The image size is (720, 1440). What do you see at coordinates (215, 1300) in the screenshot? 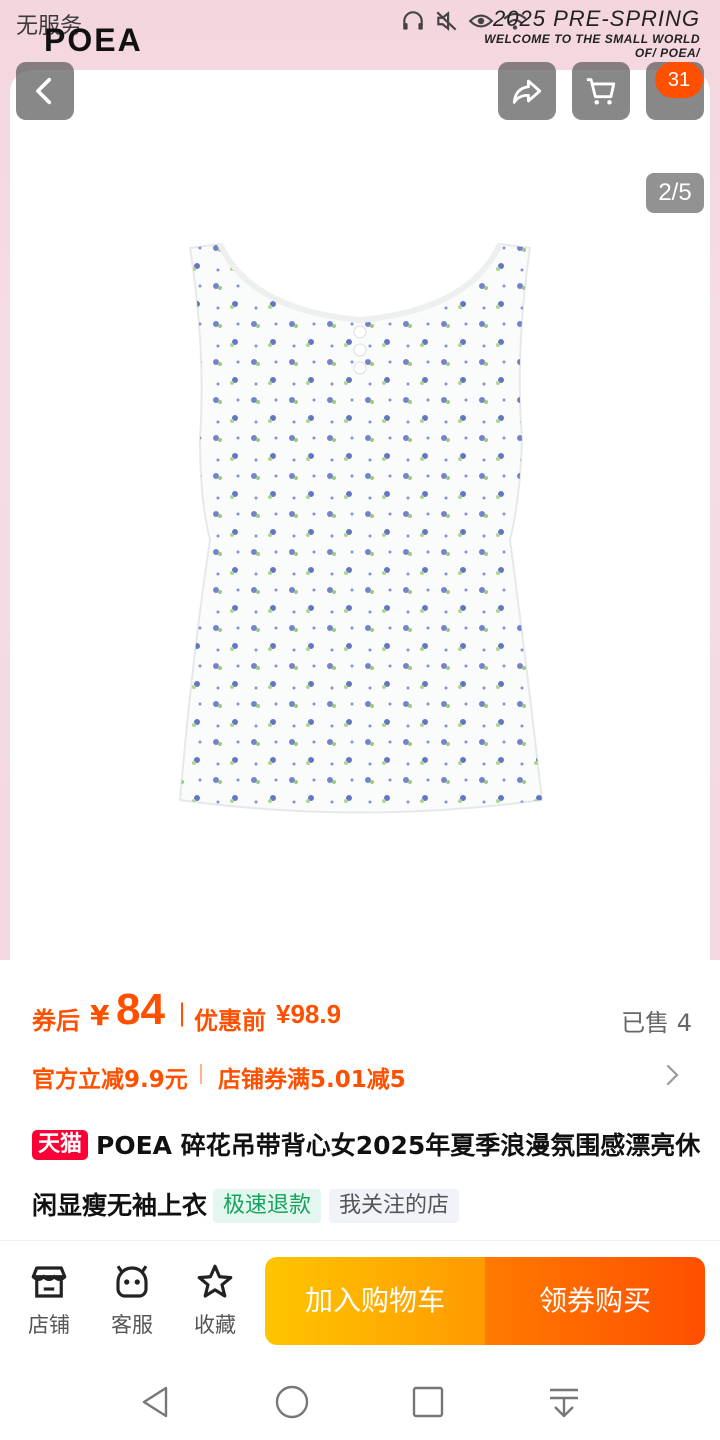
I see `favorite-button: 收藏` at bounding box center [215, 1300].